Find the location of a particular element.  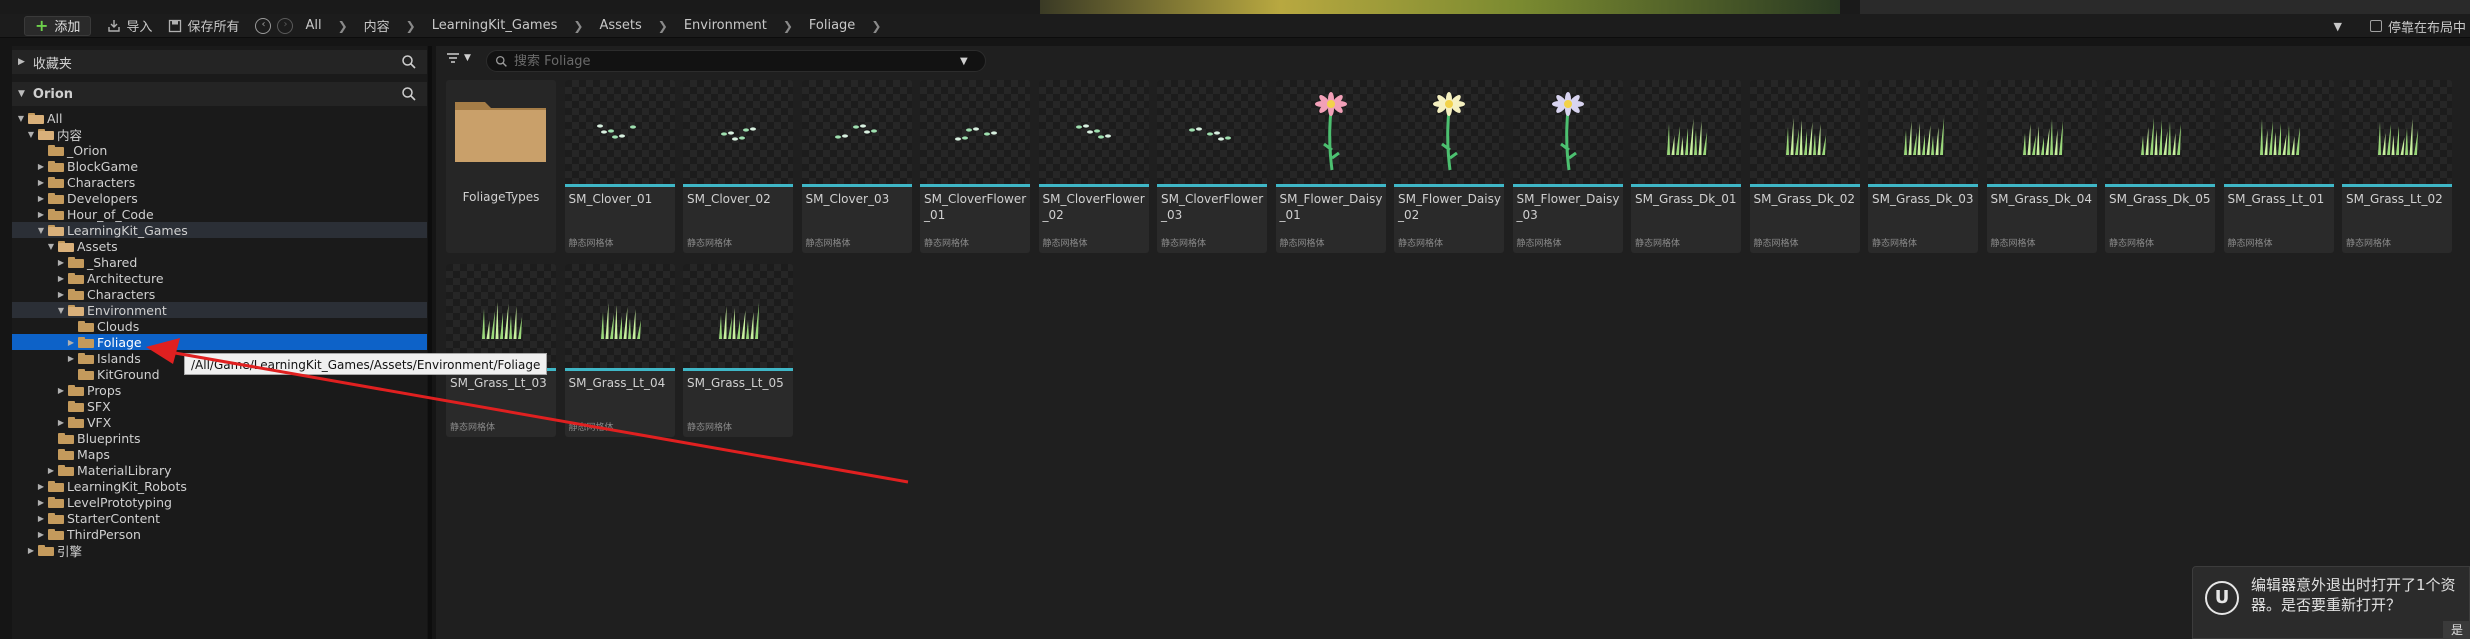

breadcrumb-assets: Assets is located at coordinates (620, 25).